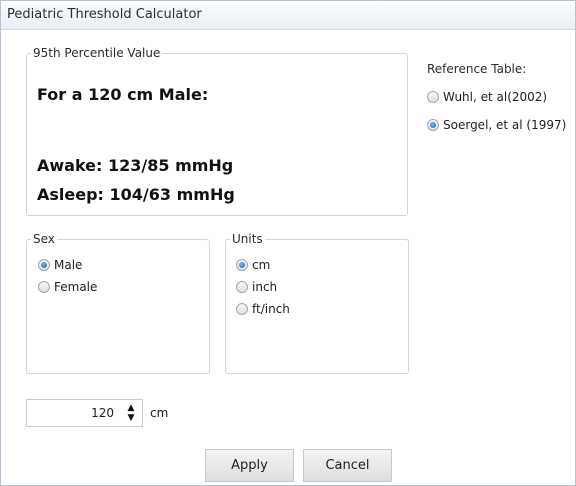  Describe the element at coordinates (505, 125) in the screenshot. I see `reference-option-label: Soergel, et al (1997)` at that location.